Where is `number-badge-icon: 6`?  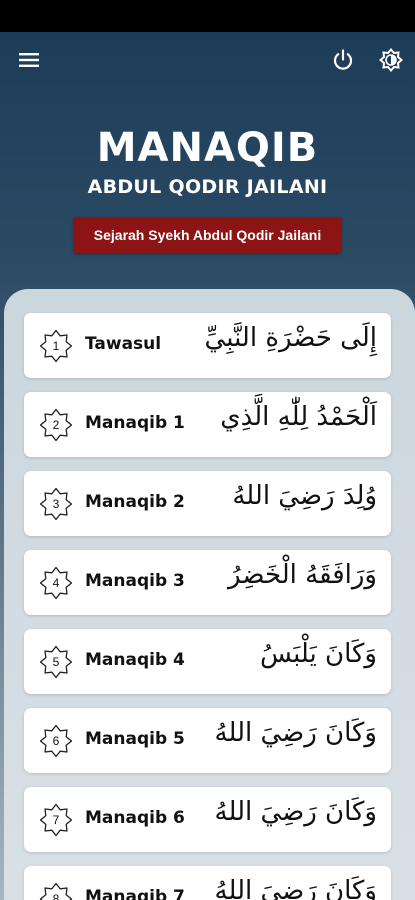 number-badge-icon: 6 is located at coordinates (56, 741).